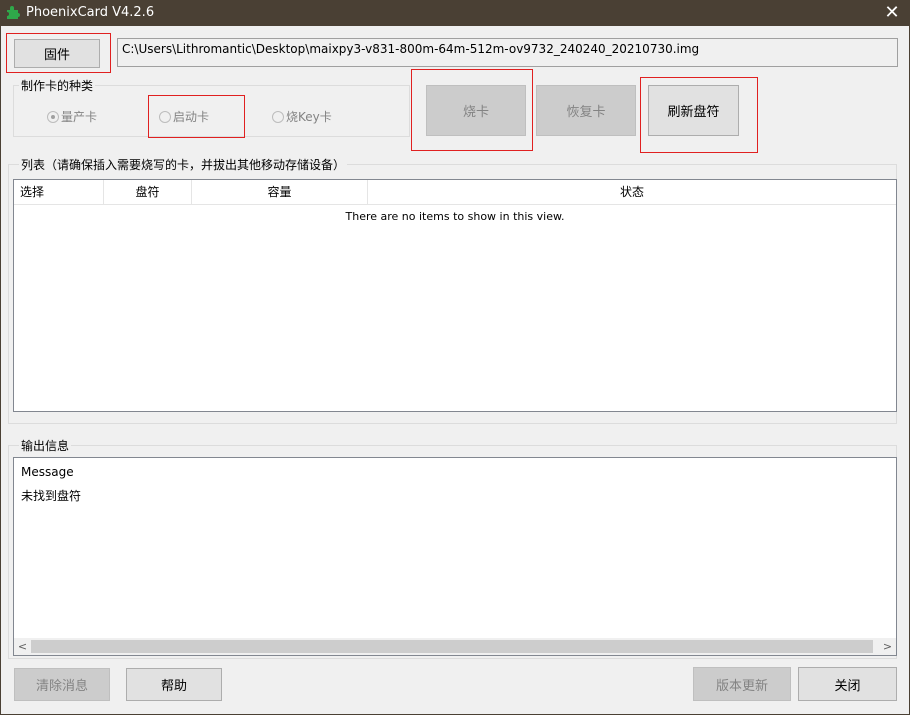 The height and width of the screenshot is (715, 910). I want to click on help-button: 帮助, so click(174, 684).